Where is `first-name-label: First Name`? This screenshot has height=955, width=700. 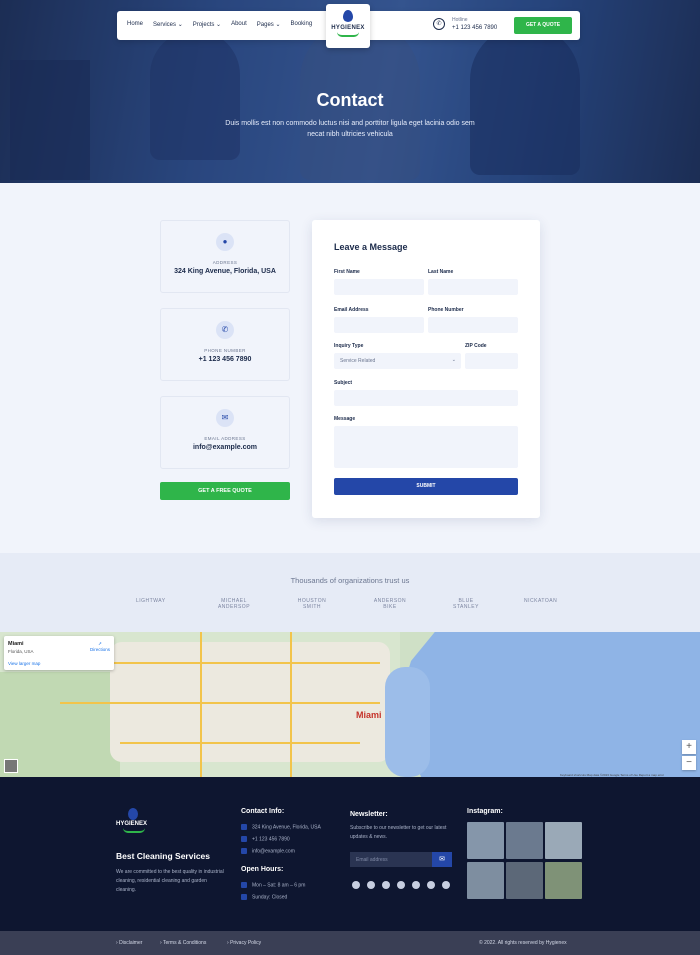 first-name-label: First Name is located at coordinates (347, 272).